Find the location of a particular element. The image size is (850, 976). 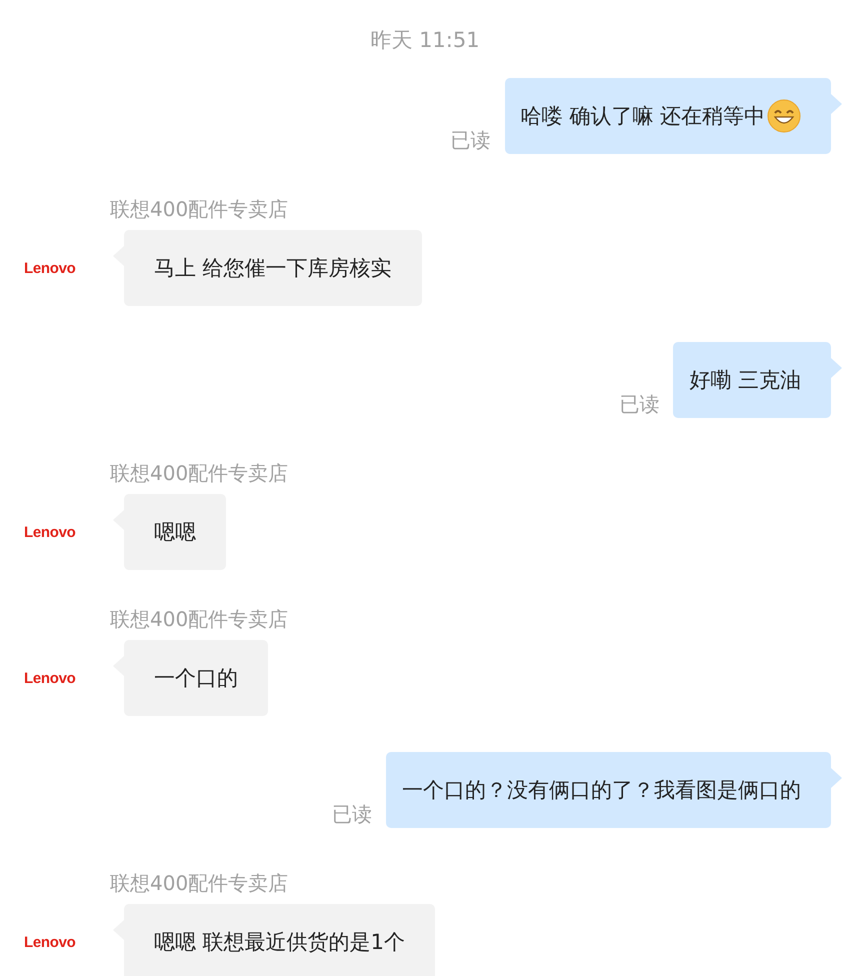

message-bubble: 马上 给您催一下库房核实 is located at coordinates (273, 268).